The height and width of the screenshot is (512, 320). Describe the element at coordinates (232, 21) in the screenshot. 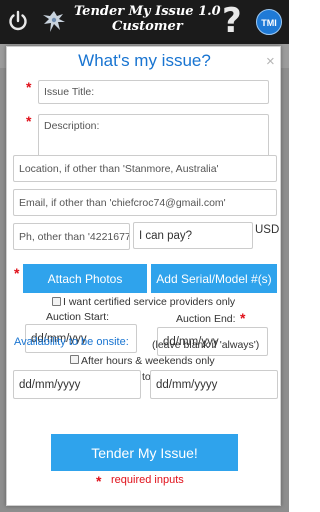

I see `help-icon: ?` at that location.